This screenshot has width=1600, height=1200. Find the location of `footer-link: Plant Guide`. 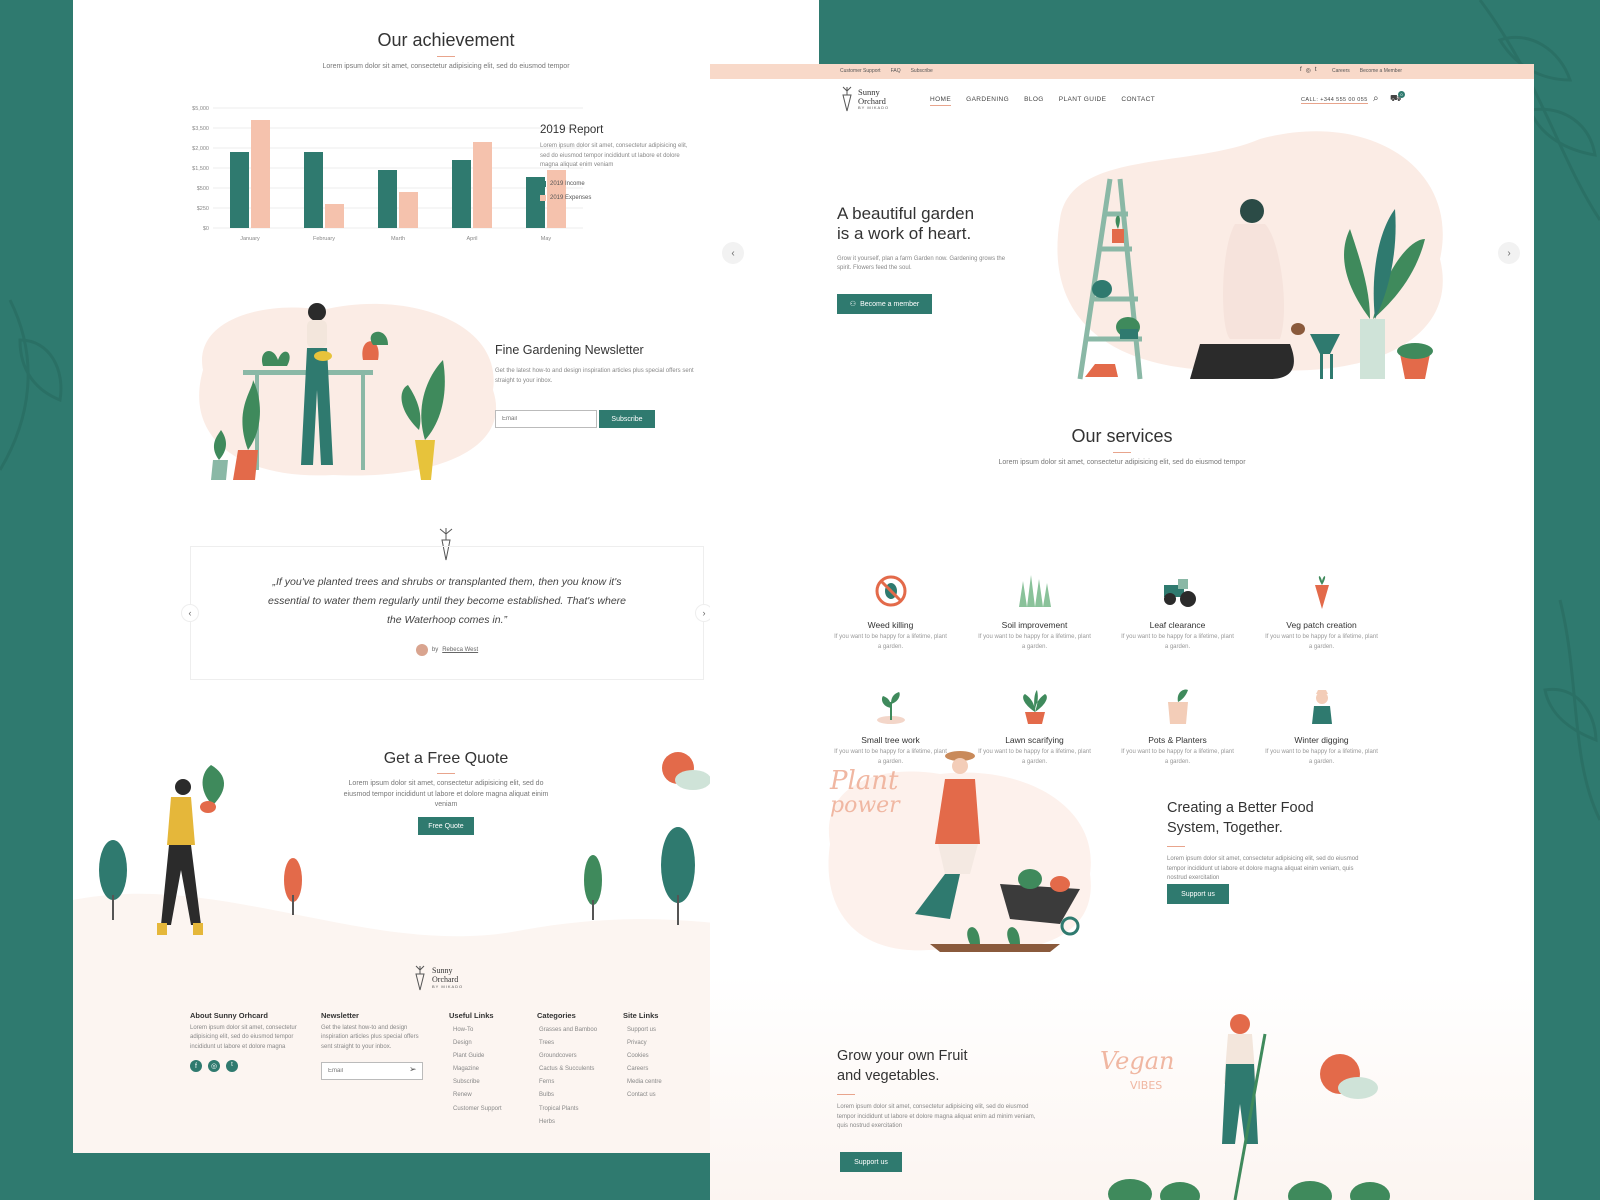

footer-link: Plant Guide is located at coordinates (477, 1056).